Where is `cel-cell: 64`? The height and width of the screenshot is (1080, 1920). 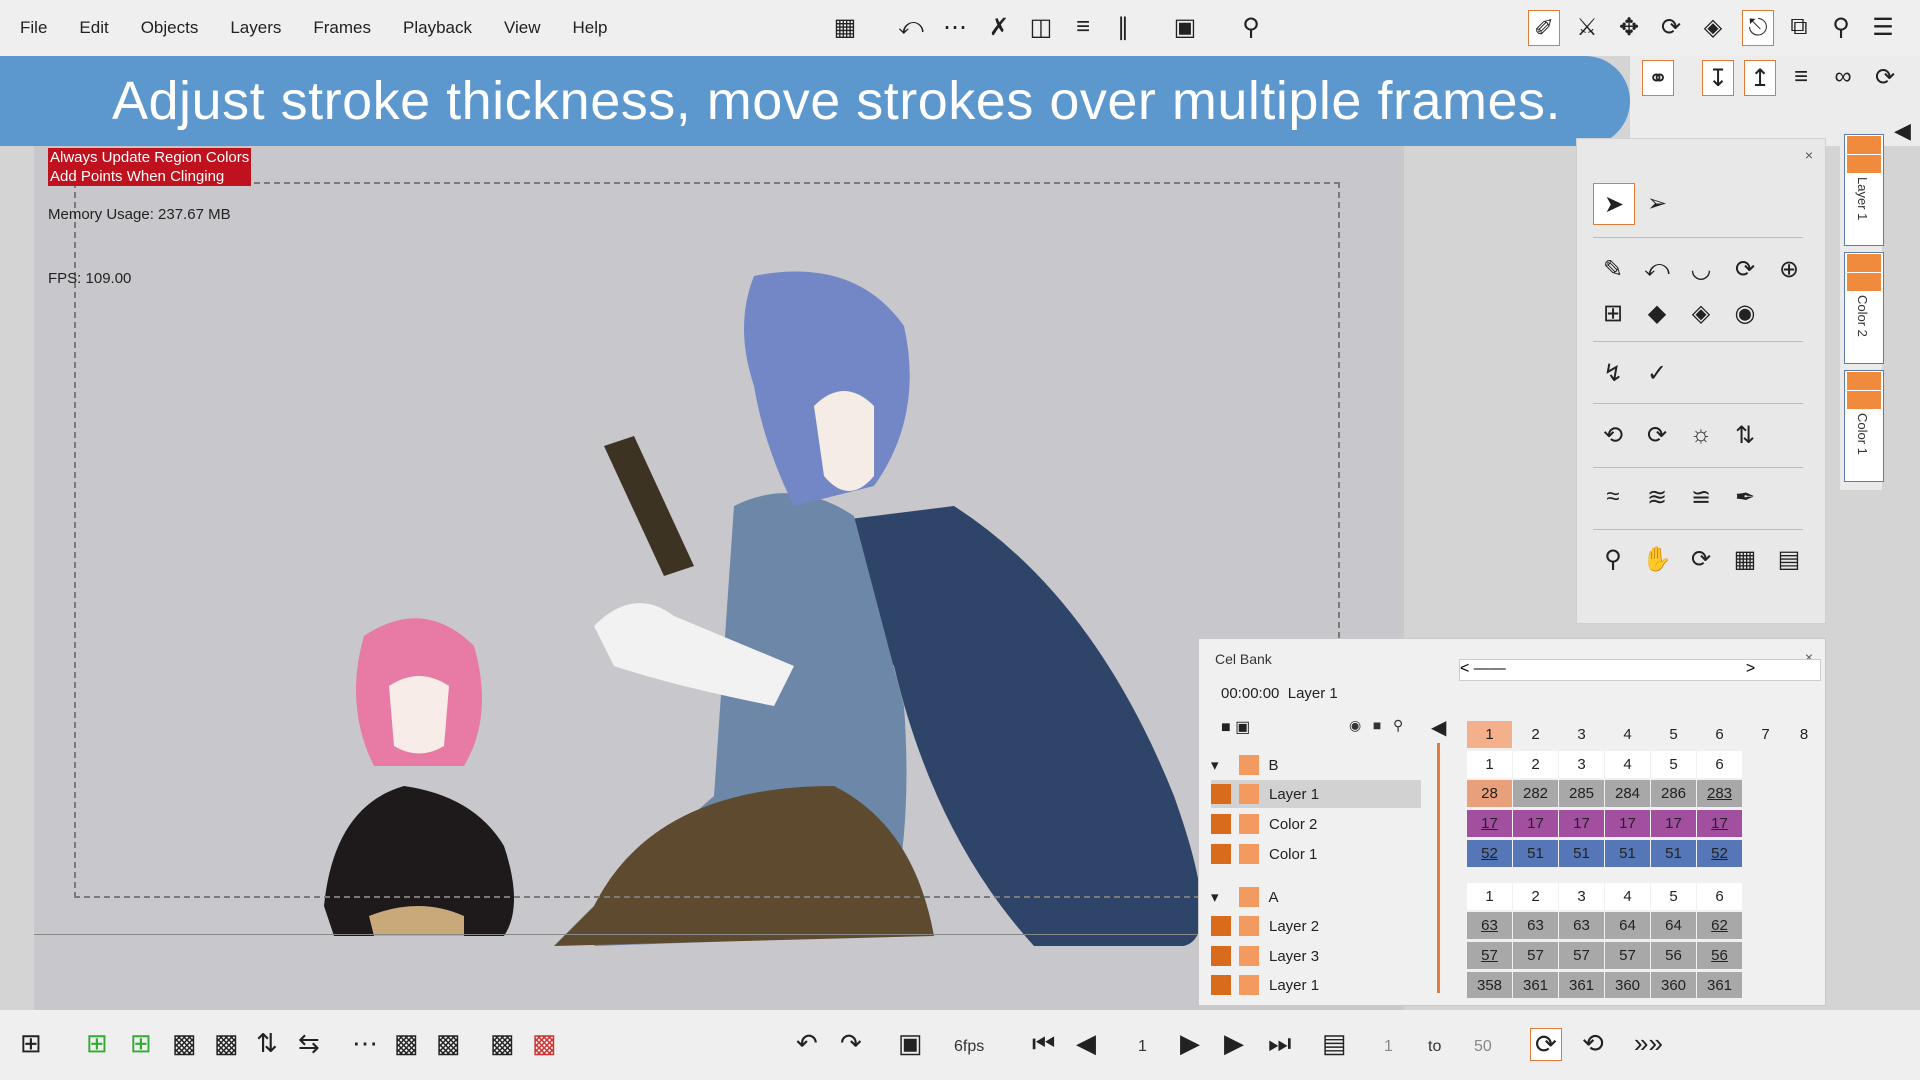 cel-cell: 64 is located at coordinates (1627, 925).